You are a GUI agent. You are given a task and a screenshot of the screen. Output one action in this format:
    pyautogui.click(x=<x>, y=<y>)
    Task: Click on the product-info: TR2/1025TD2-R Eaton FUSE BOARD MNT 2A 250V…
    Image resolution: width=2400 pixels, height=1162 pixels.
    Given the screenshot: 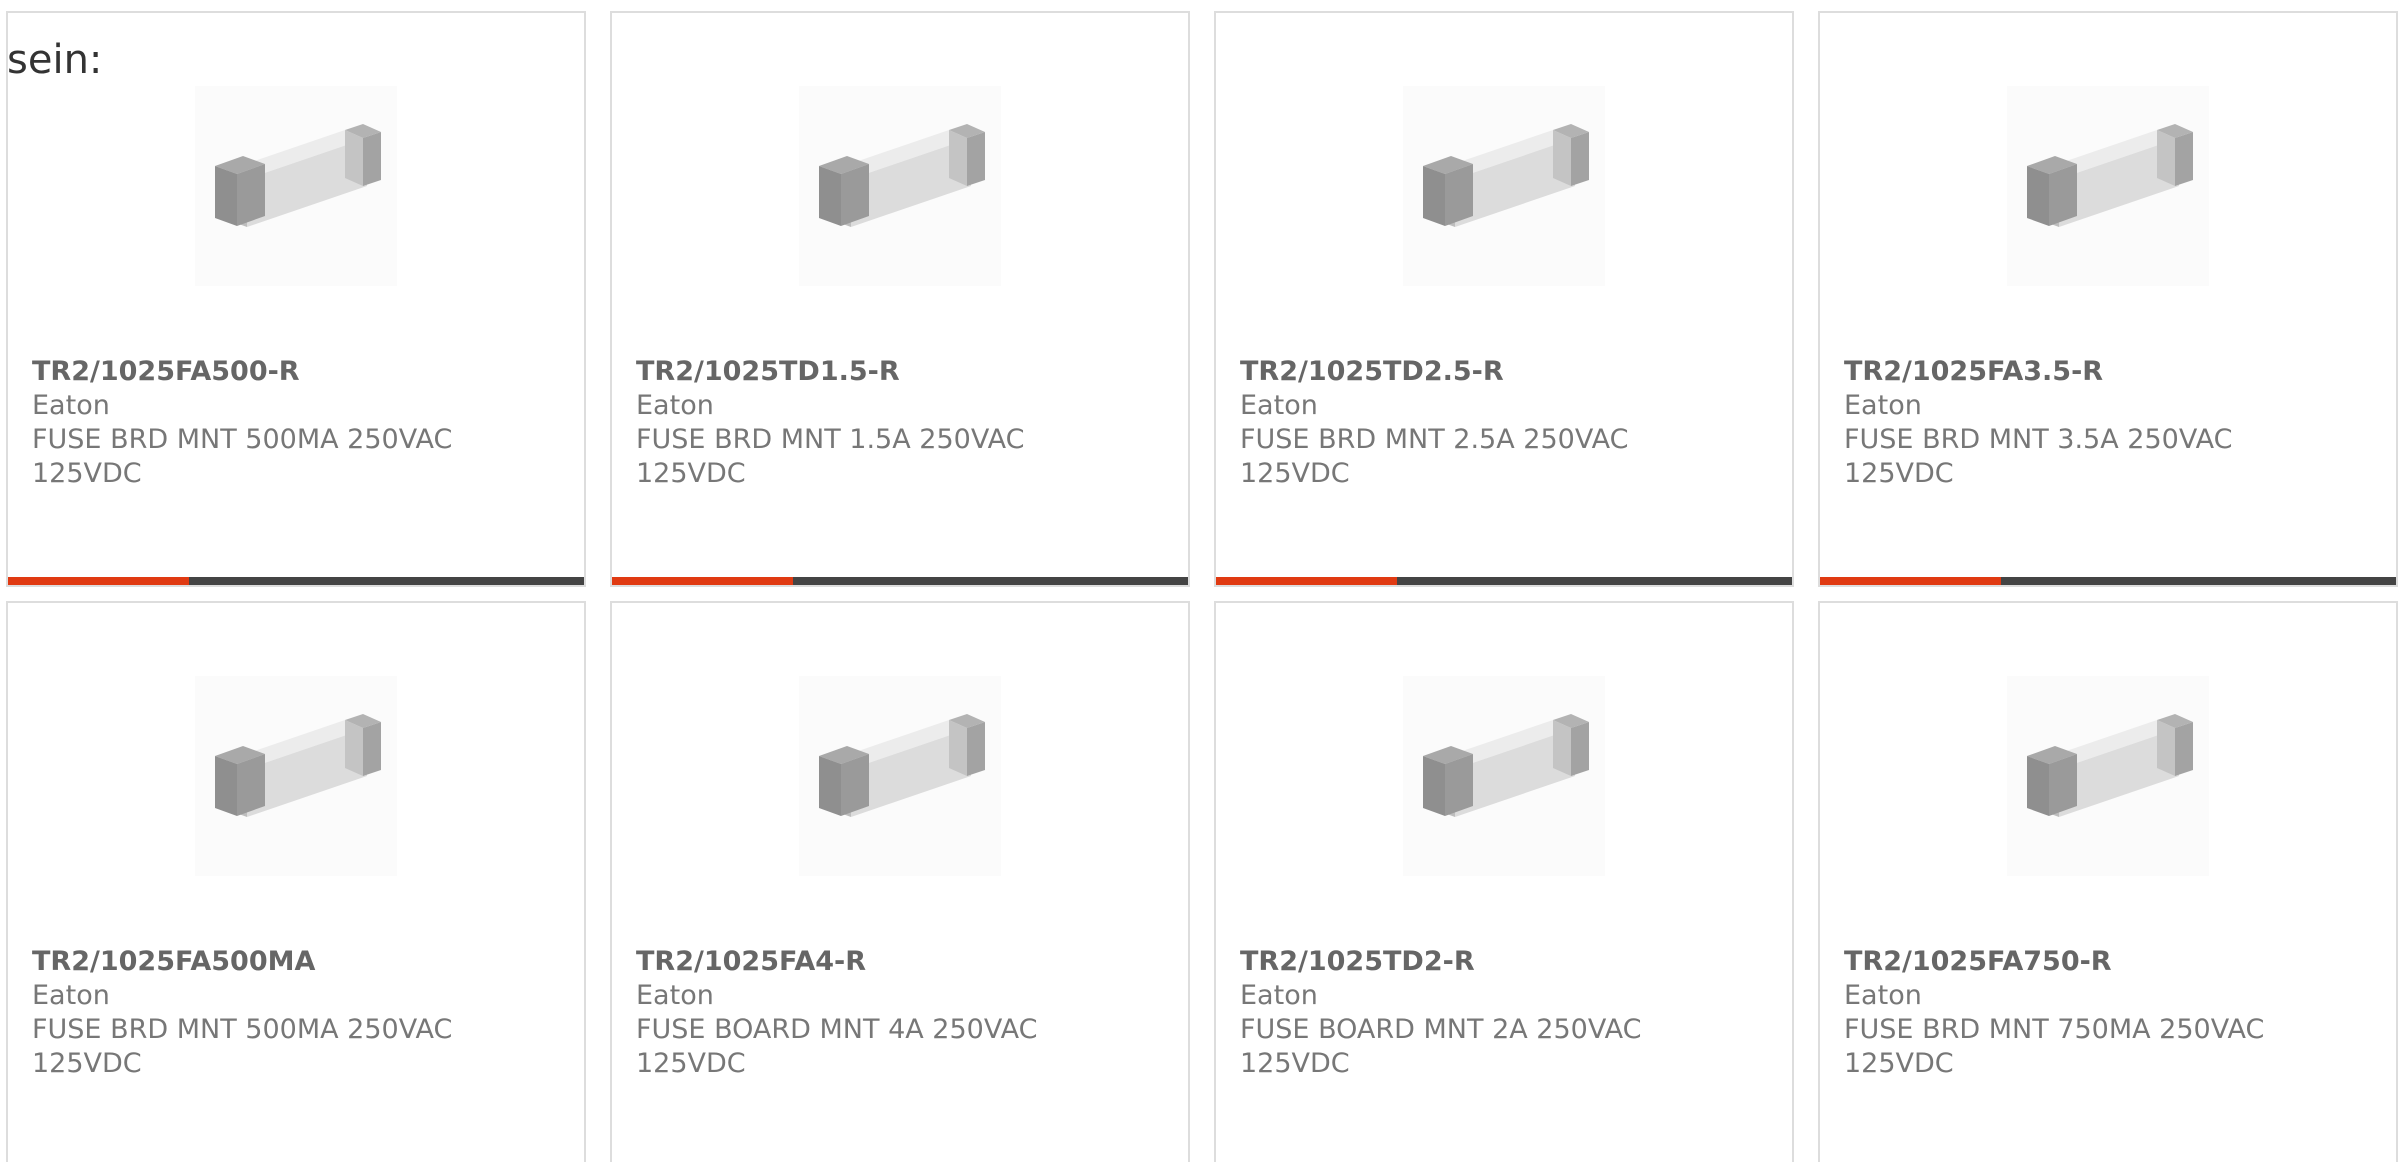 What is the action you would take?
    pyautogui.click(x=1504, y=1013)
    